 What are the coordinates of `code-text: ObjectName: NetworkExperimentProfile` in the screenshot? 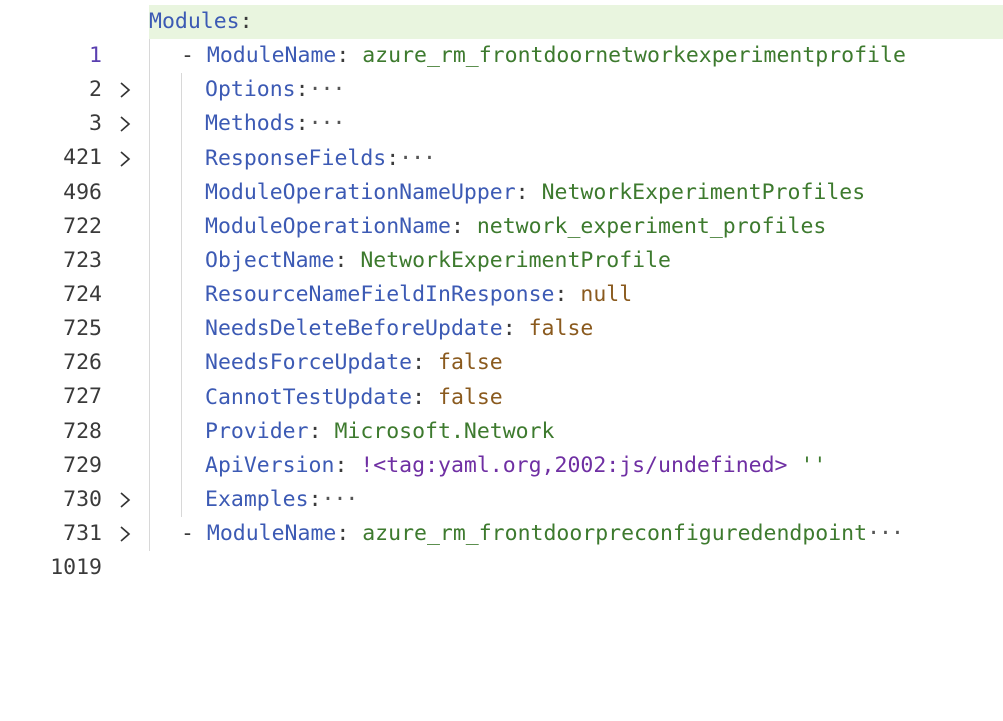 It's located at (438, 261).